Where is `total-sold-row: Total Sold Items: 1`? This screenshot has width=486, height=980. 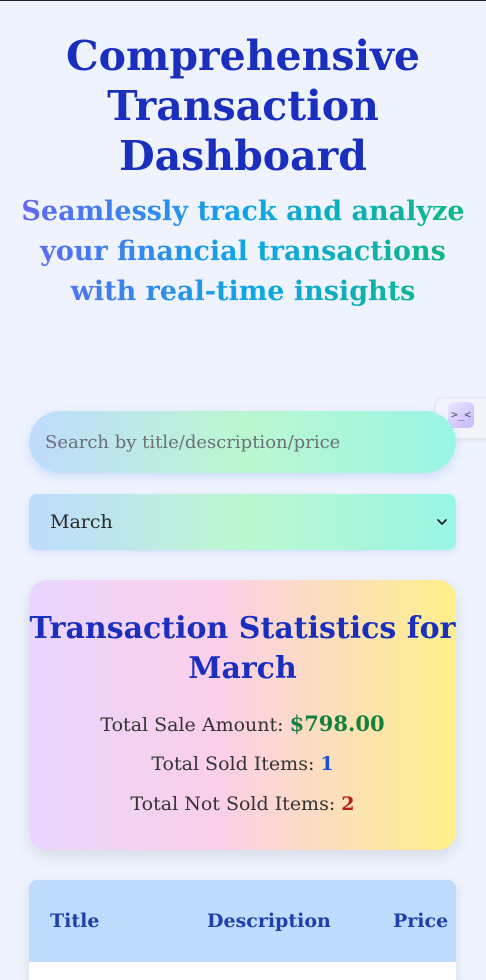
total-sold-row: Total Sold Items: 1 is located at coordinates (242, 764).